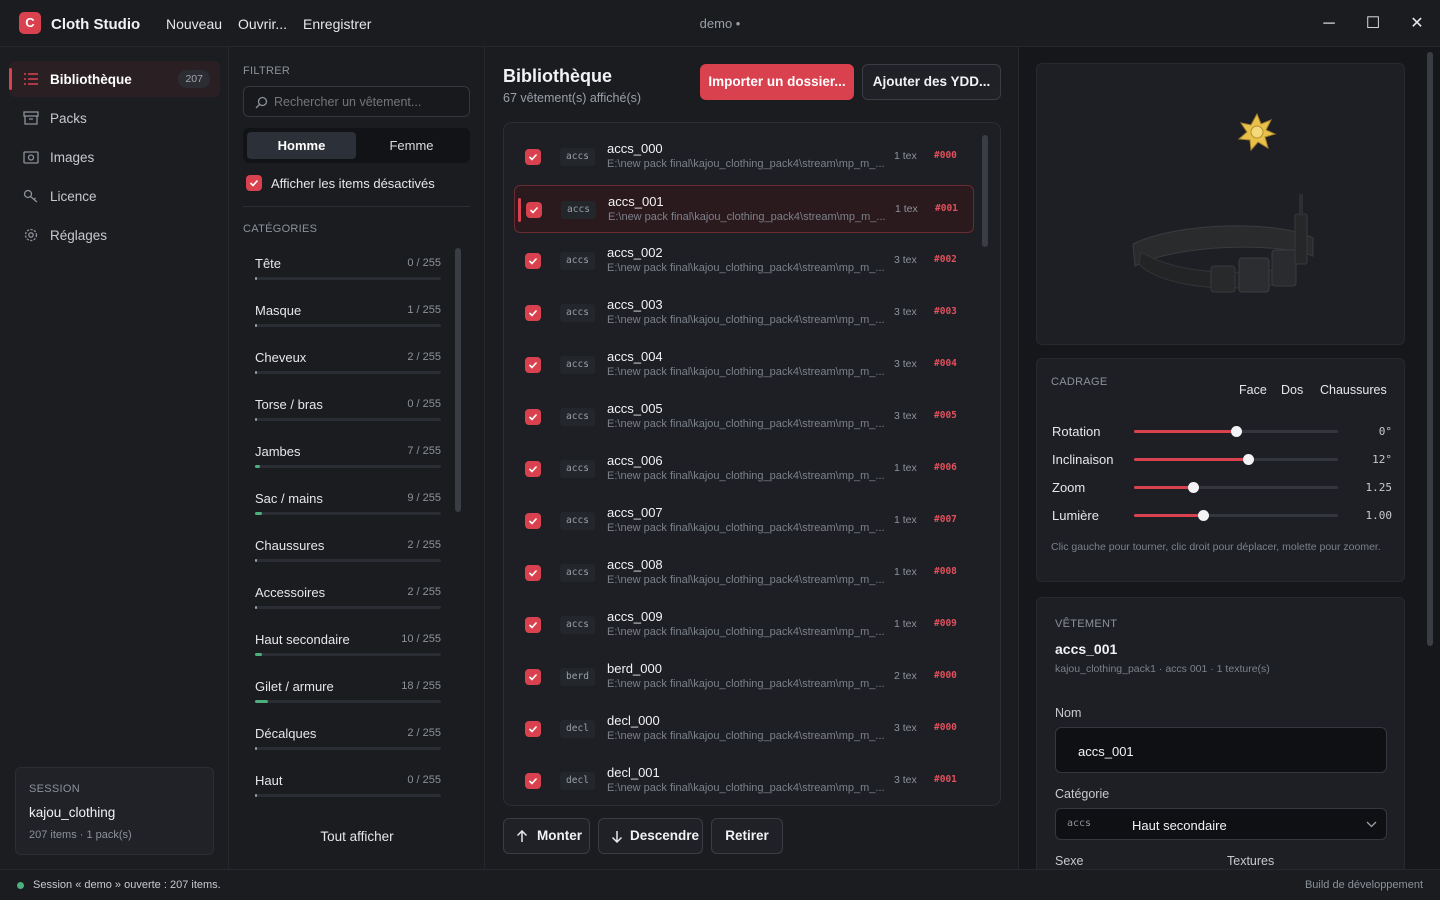 The width and height of the screenshot is (1440, 900). What do you see at coordinates (747, 836) in the screenshot?
I see `remove-button: Retirer` at bounding box center [747, 836].